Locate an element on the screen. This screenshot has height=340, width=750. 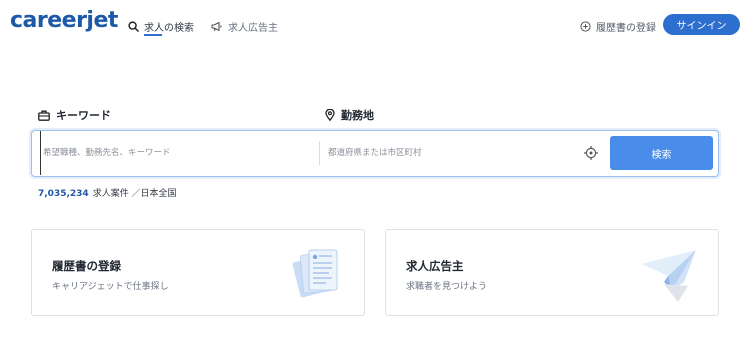
resume-register-link: 履歴書の登録 is located at coordinates (618, 26).